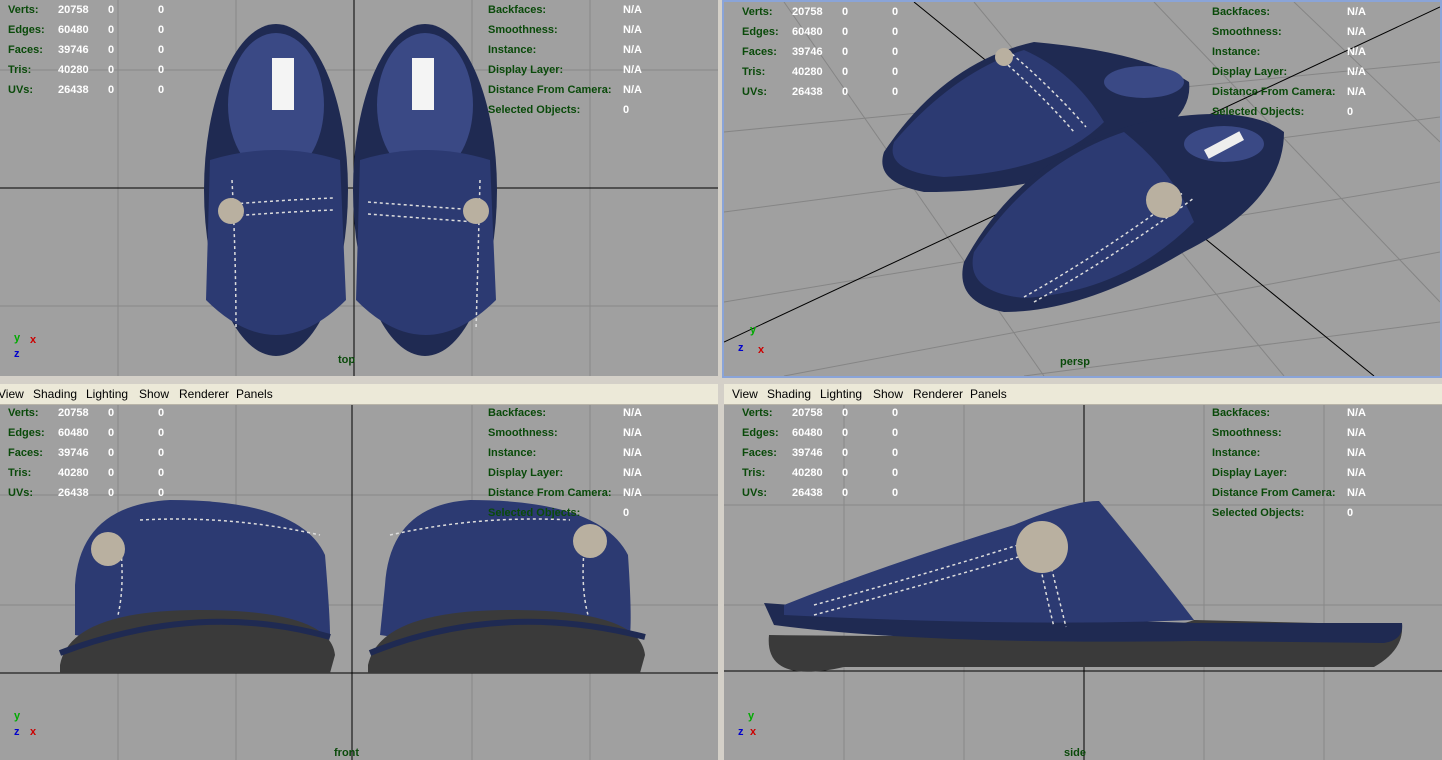 The image size is (1442, 760). Describe the element at coordinates (1258, 513) in the screenshot. I see `hud-selected-label: Selected Objects:` at that location.